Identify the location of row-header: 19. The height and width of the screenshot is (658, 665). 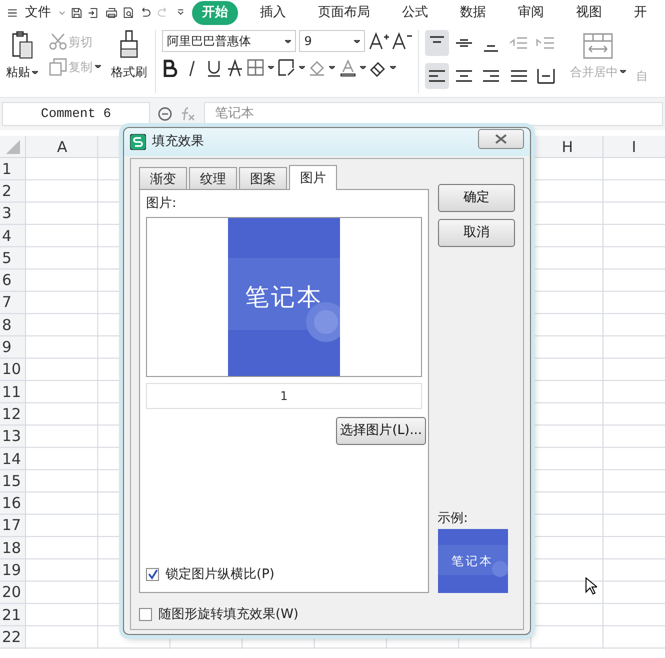
(13, 570).